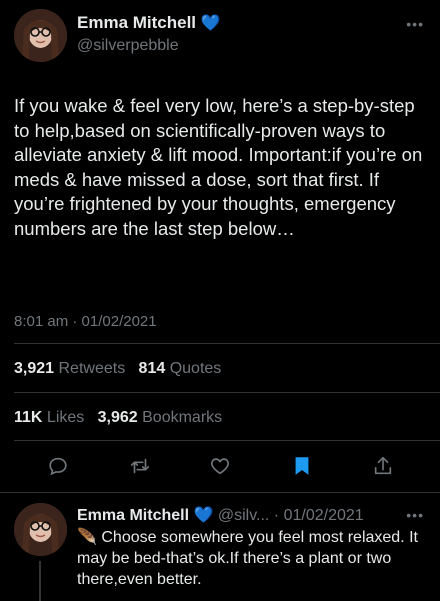 The height and width of the screenshot is (601, 440). What do you see at coordinates (69, 368) in the screenshot?
I see `retweets-stat: 3,921 Retweets` at bounding box center [69, 368].